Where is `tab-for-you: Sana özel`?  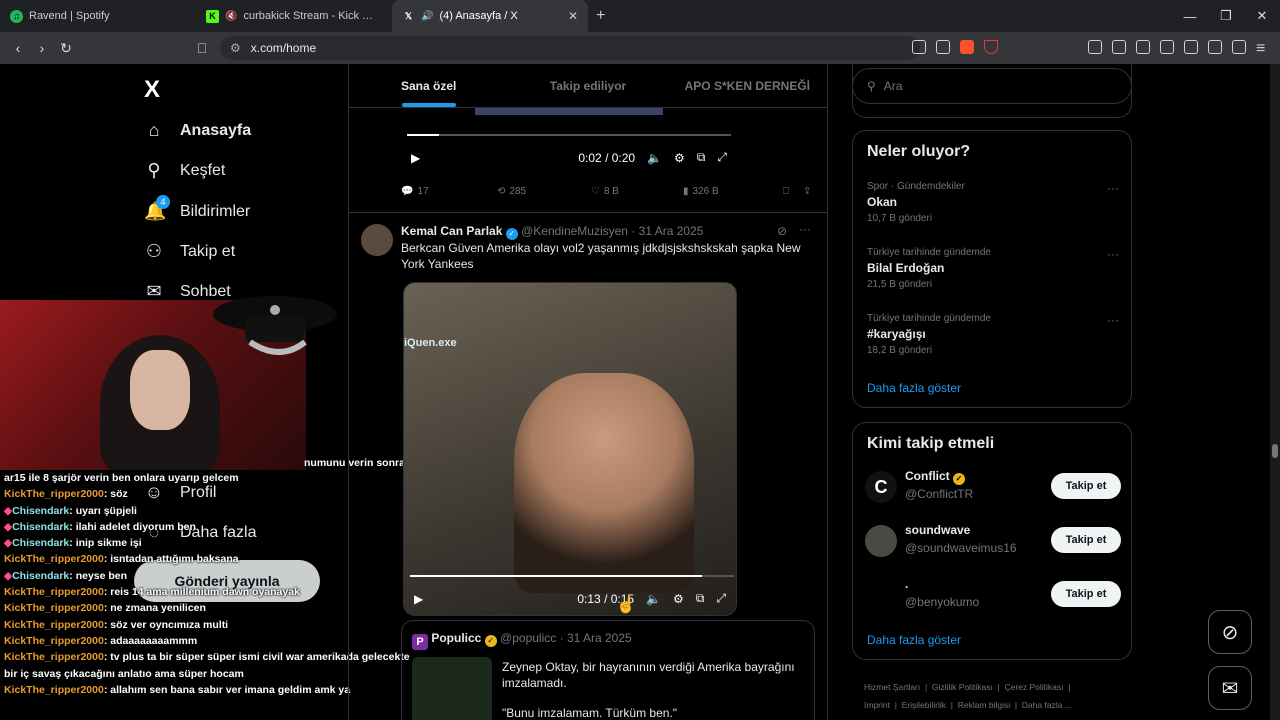
tab-for-you: Sana özel is located at coordinates (428, 85).